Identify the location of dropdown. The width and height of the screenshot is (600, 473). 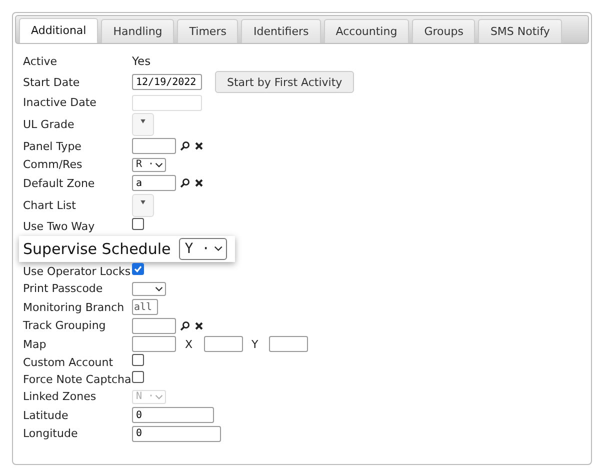
(149, 289).